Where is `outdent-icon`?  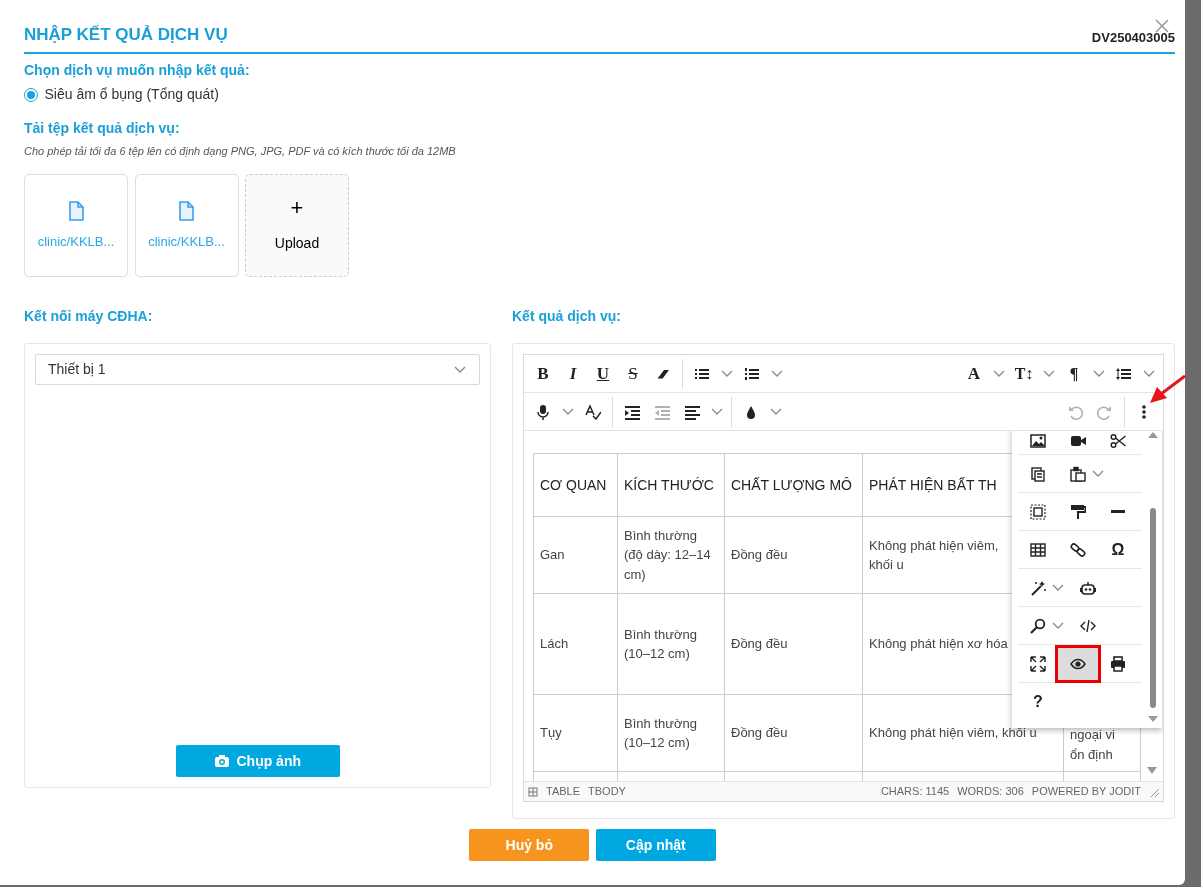
outdent-icon is located at coordinates (662, 411).